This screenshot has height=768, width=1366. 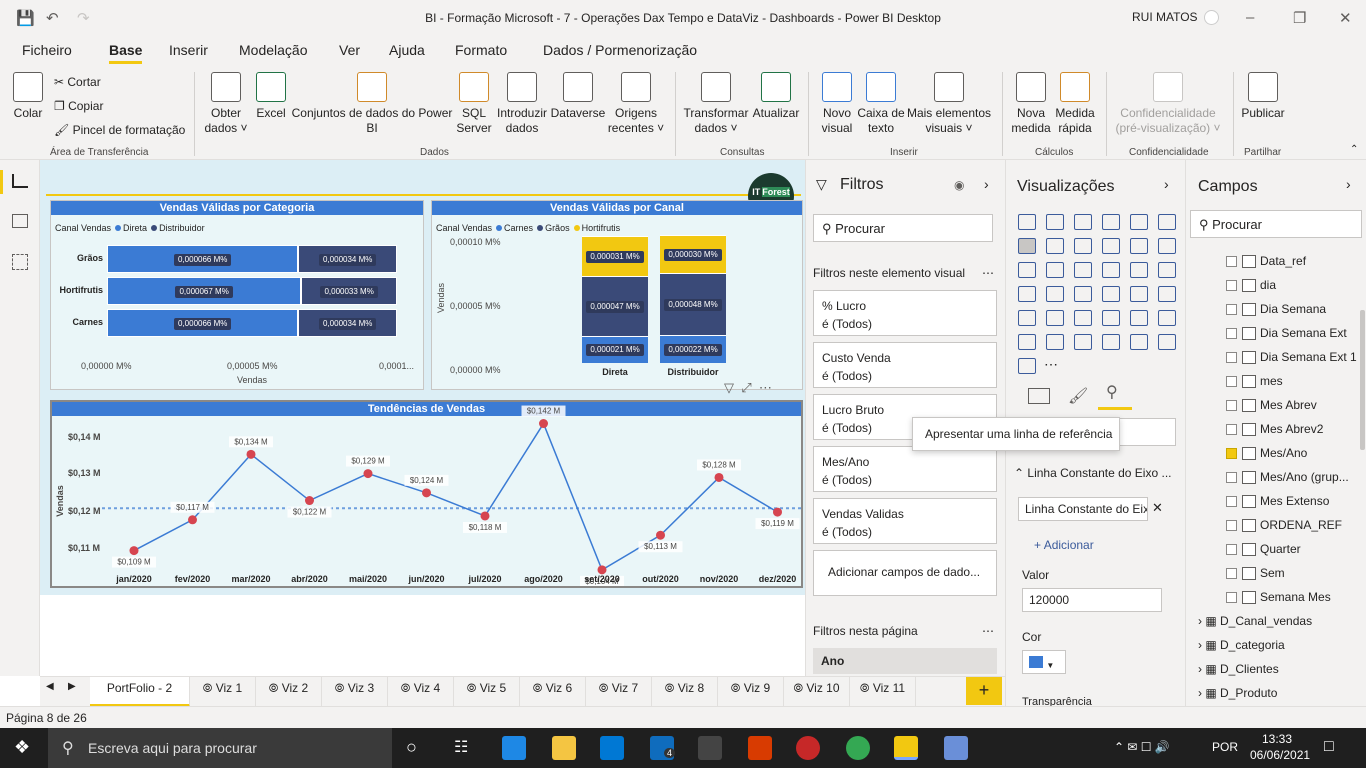 What do you see at coordinates (1250, 17) in the screenshot?
I see `minimize-icon: –` at bounding box center [1250, 17].